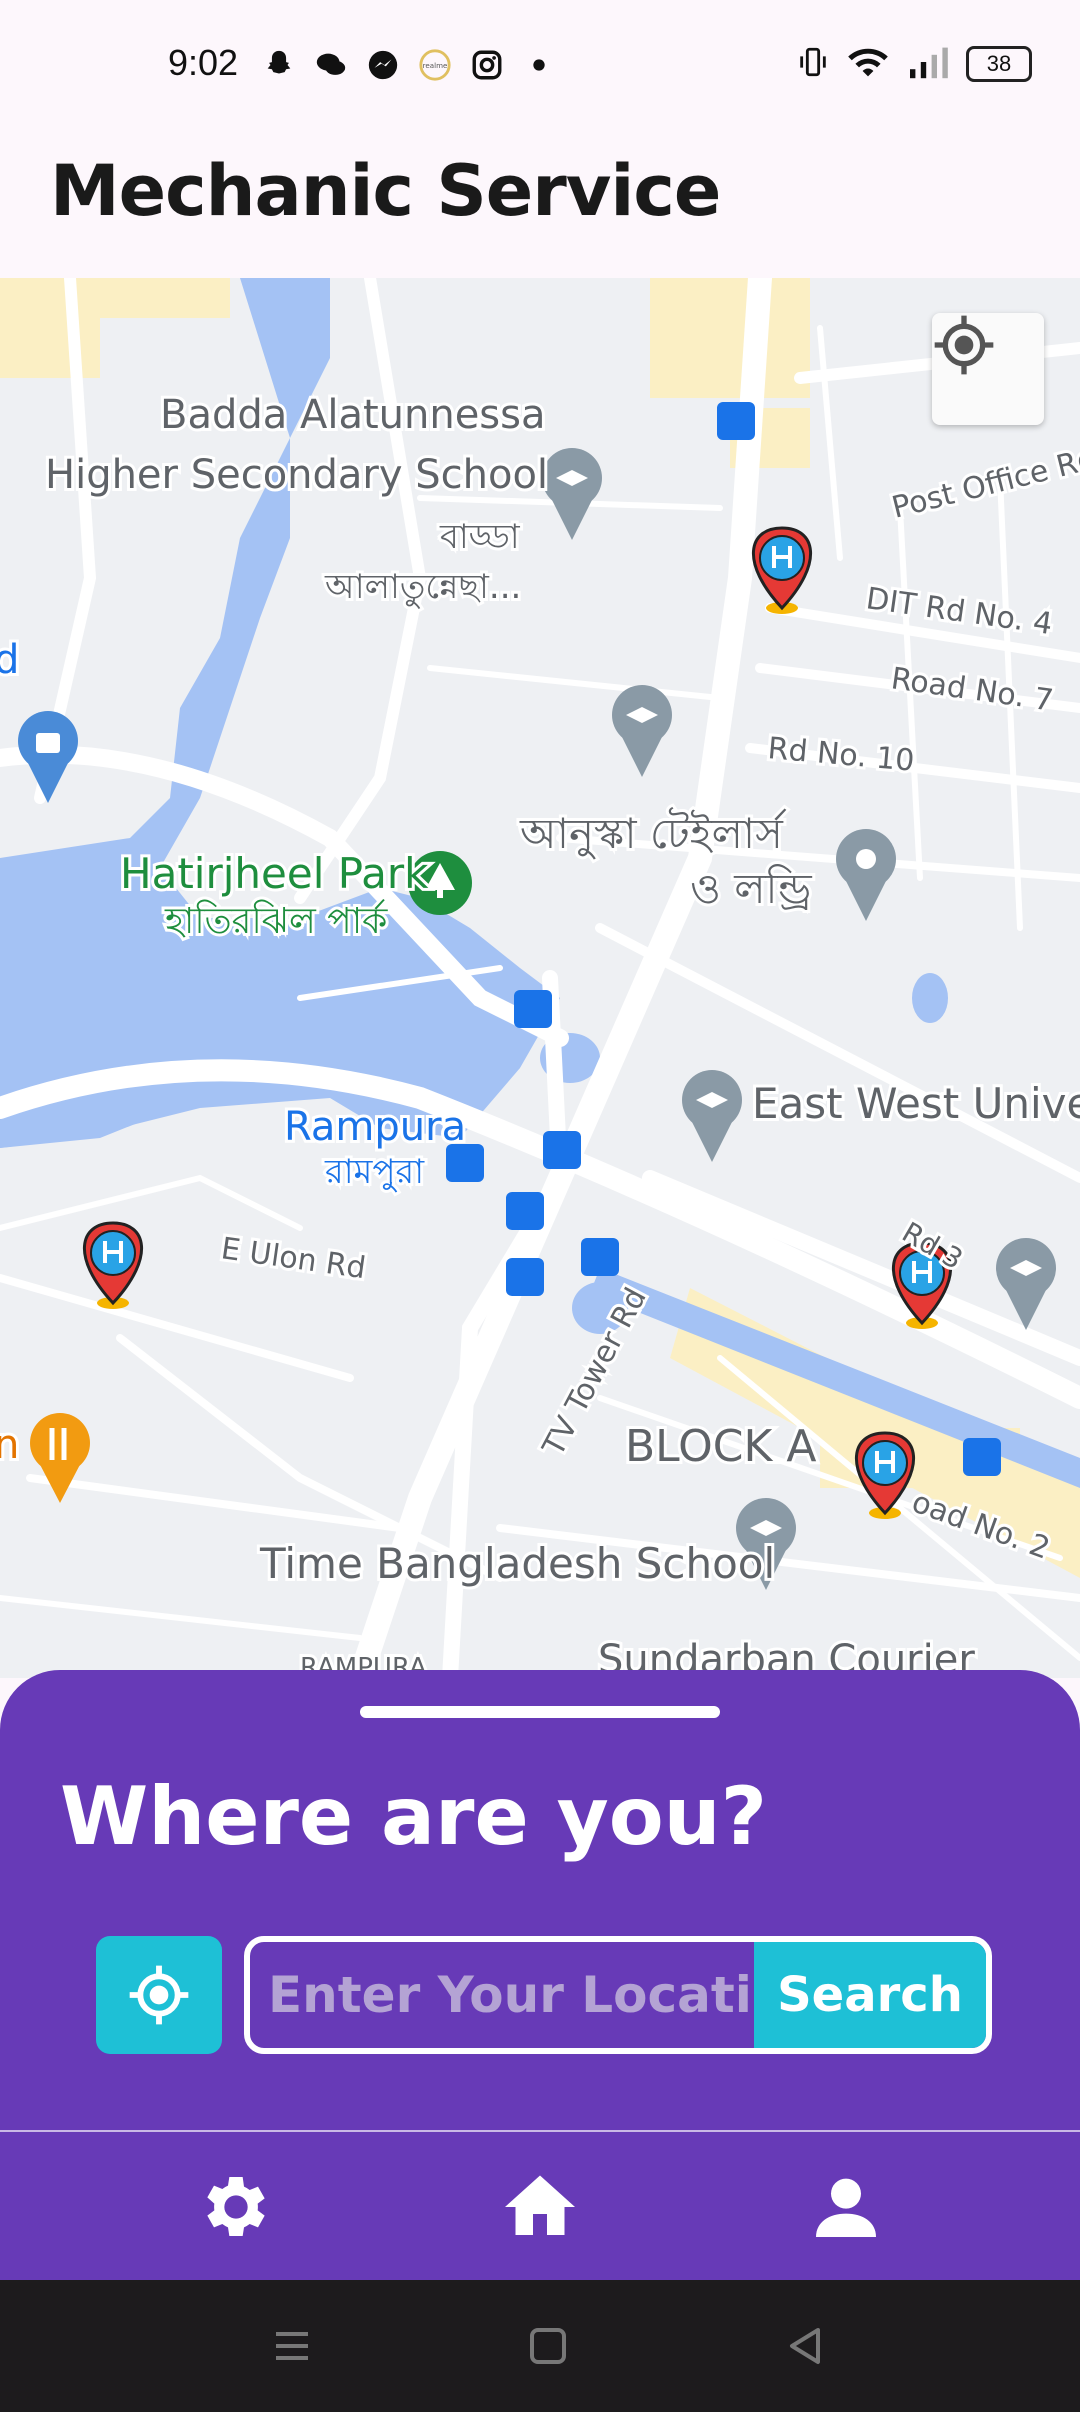 The width and height of the screenshot is (1080, 2412). I want to click on person-icon, so click(846, 2207).